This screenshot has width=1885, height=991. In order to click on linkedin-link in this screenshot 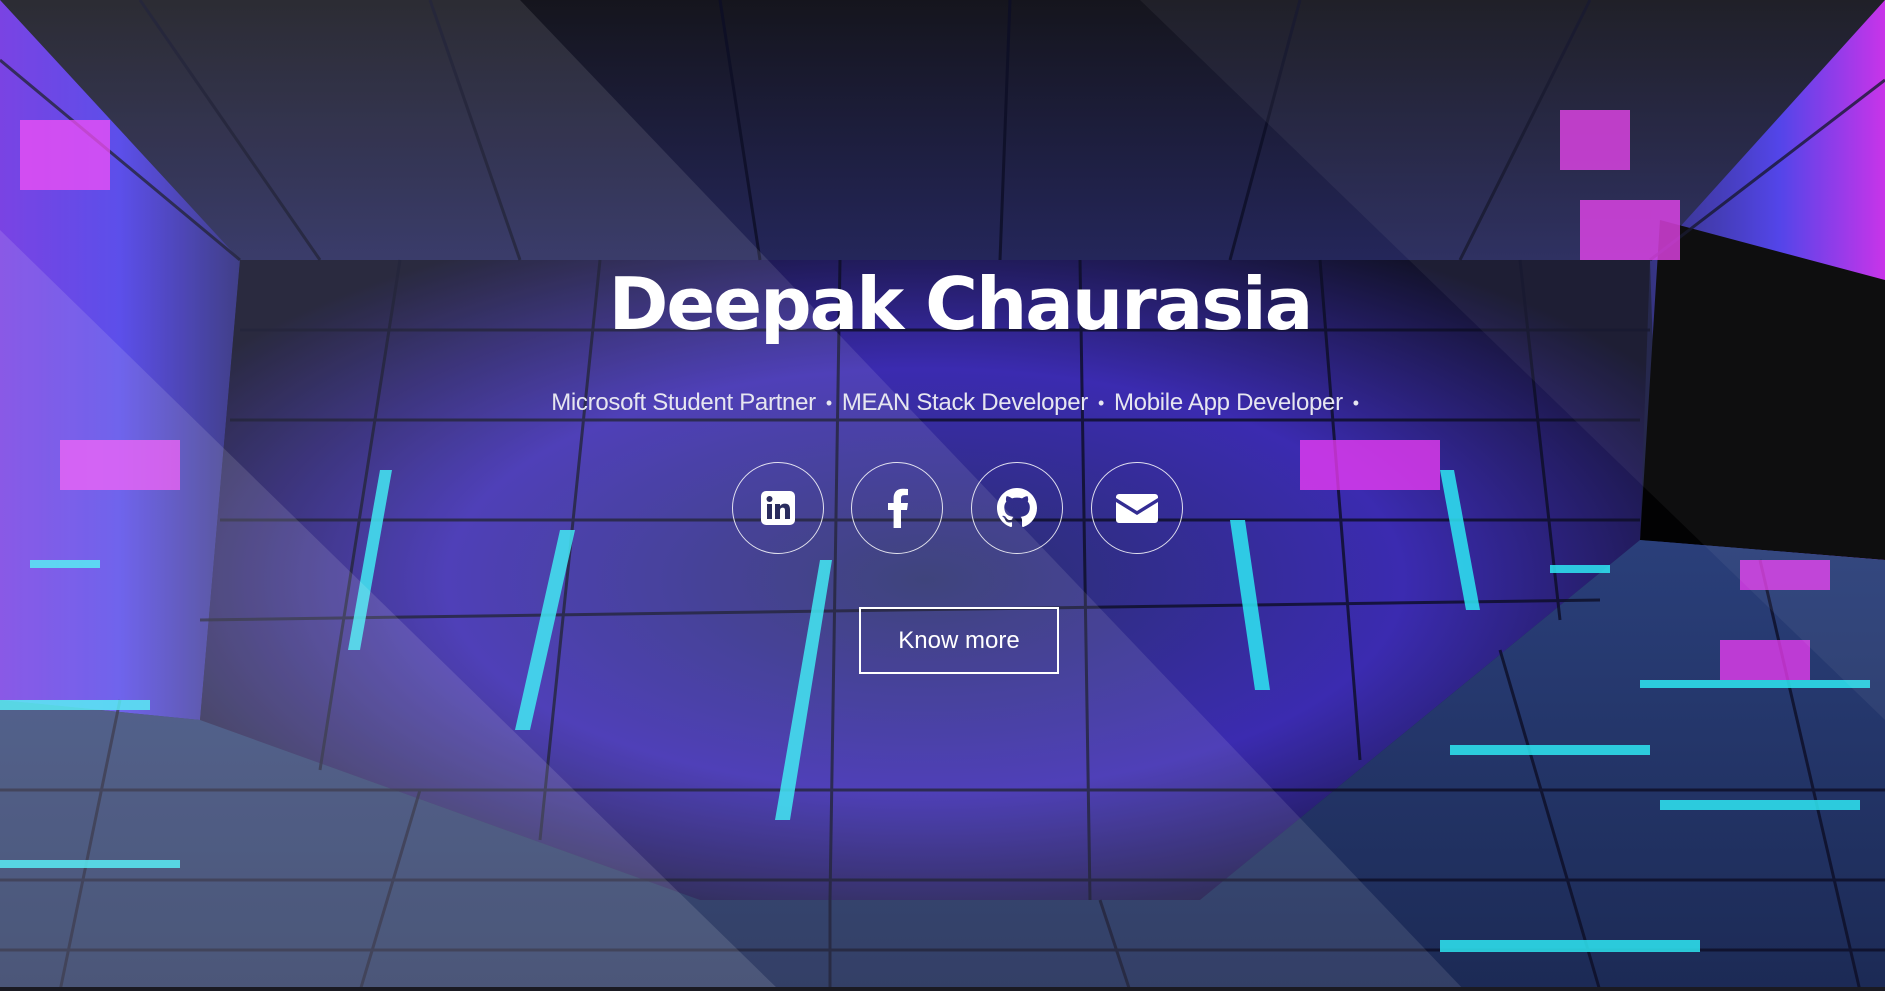, I will do `click(778, 508)`.